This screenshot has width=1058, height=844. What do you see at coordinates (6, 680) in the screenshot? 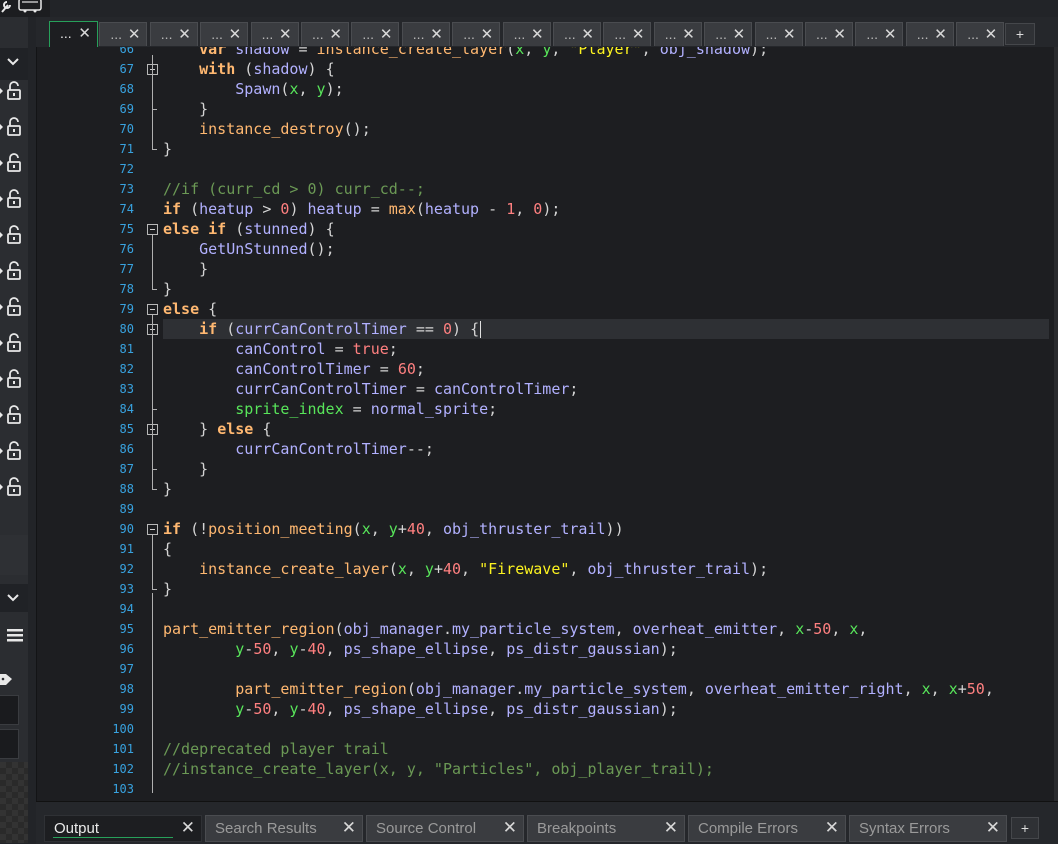
I see `tag-icon` at bounding box center [6, 680].